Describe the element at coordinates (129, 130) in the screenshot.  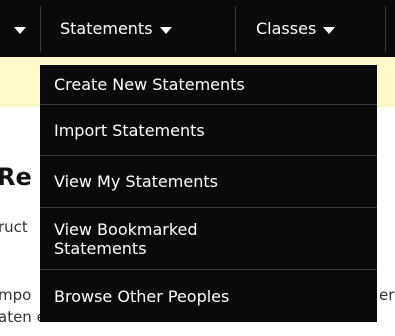
I see `menu-item-label: Import Statements` at that location.